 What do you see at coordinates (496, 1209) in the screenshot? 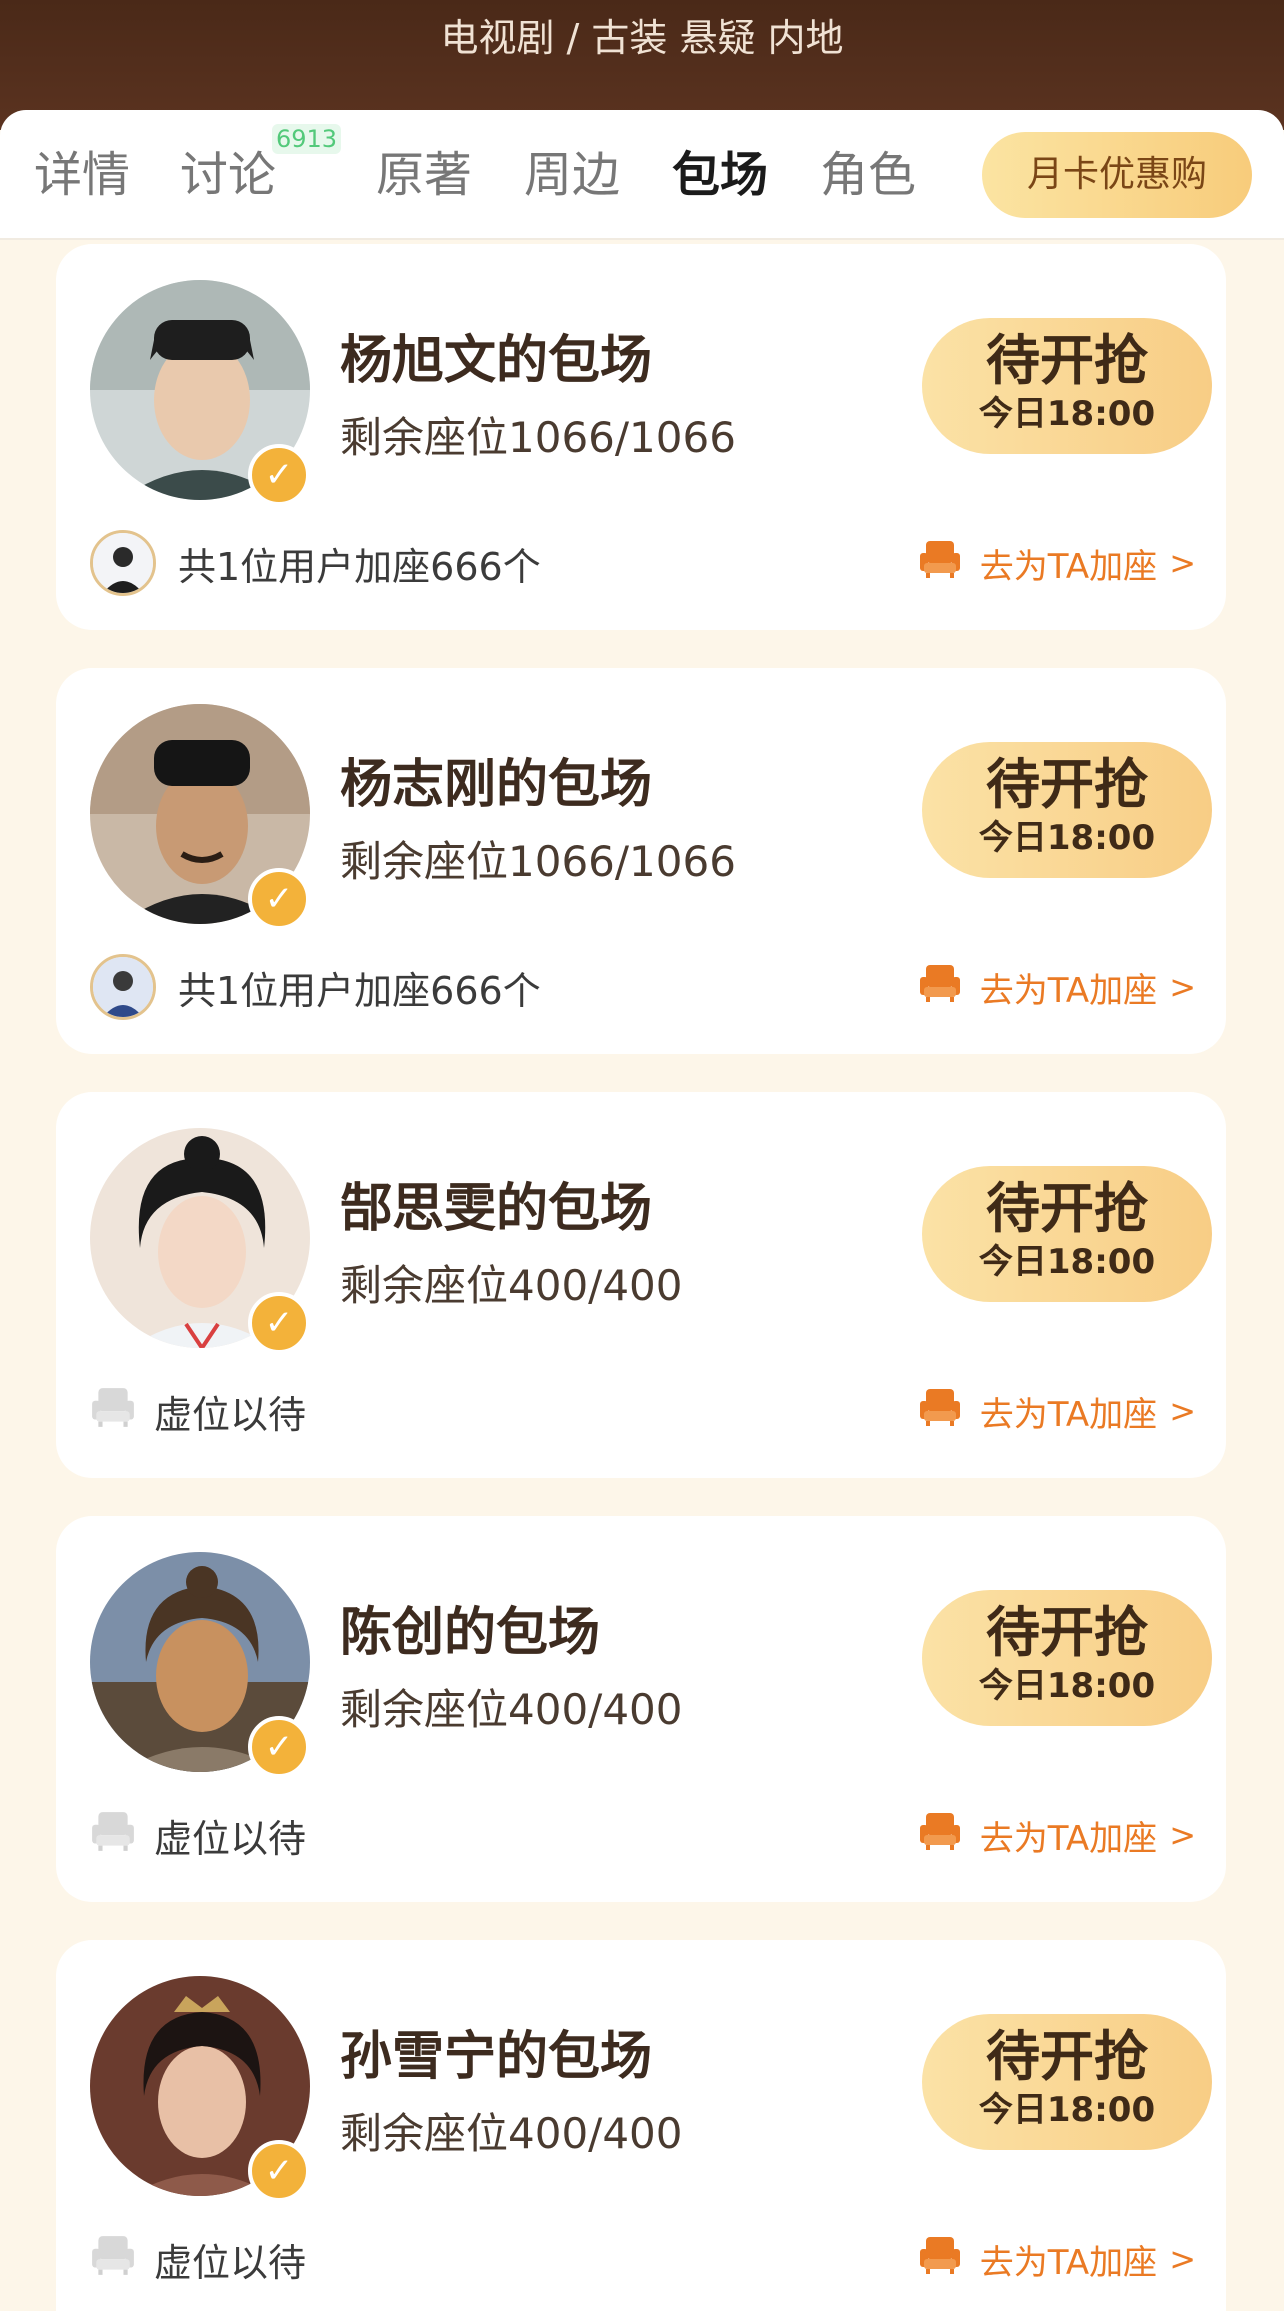
I see `screening-title: 郜思雯的包场` at bounding box center [496, 1209].